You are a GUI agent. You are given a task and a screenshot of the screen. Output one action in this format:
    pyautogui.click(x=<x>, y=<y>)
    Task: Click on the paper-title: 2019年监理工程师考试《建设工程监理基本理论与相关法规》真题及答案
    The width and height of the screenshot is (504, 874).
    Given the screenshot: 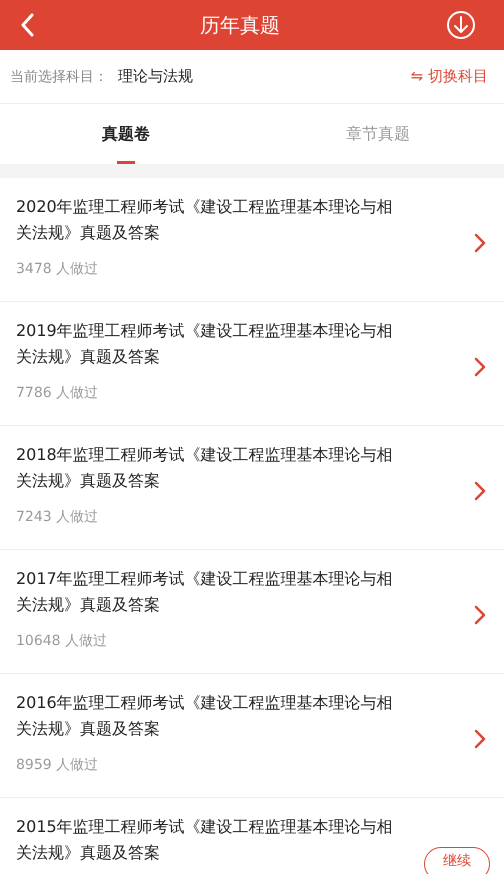 What is the action you would take?
    pyautogui.click(x=205, y=344)
    